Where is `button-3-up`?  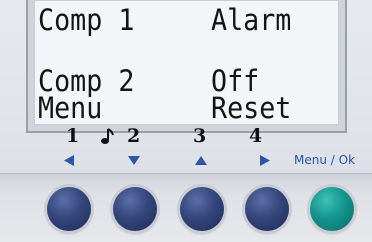
button-3-up is located at coordinates (202, 209).